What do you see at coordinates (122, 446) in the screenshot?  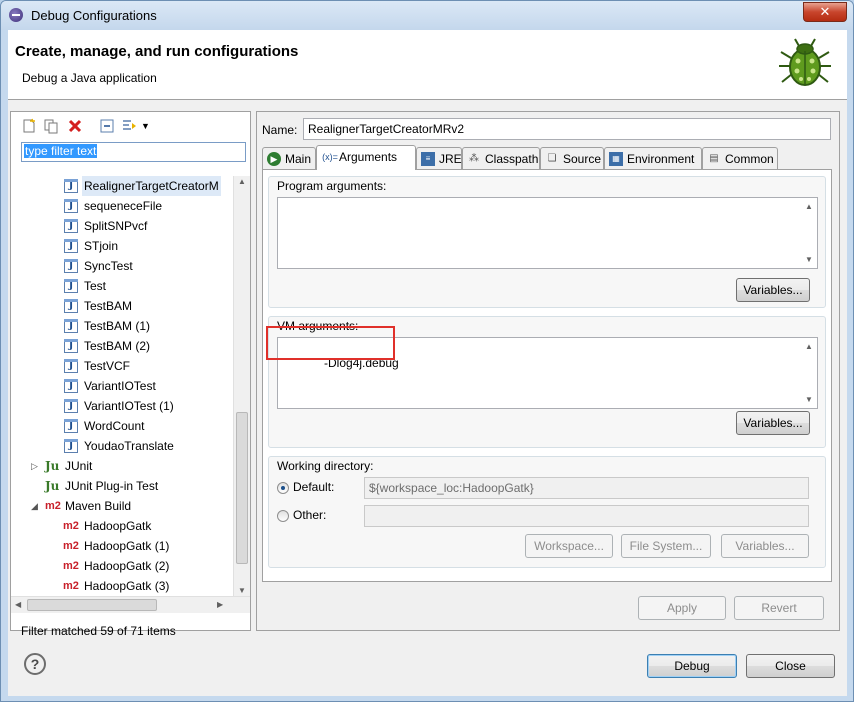 I see `tree-item: J YoudaoTranslate` at bounding box center [122, 446].